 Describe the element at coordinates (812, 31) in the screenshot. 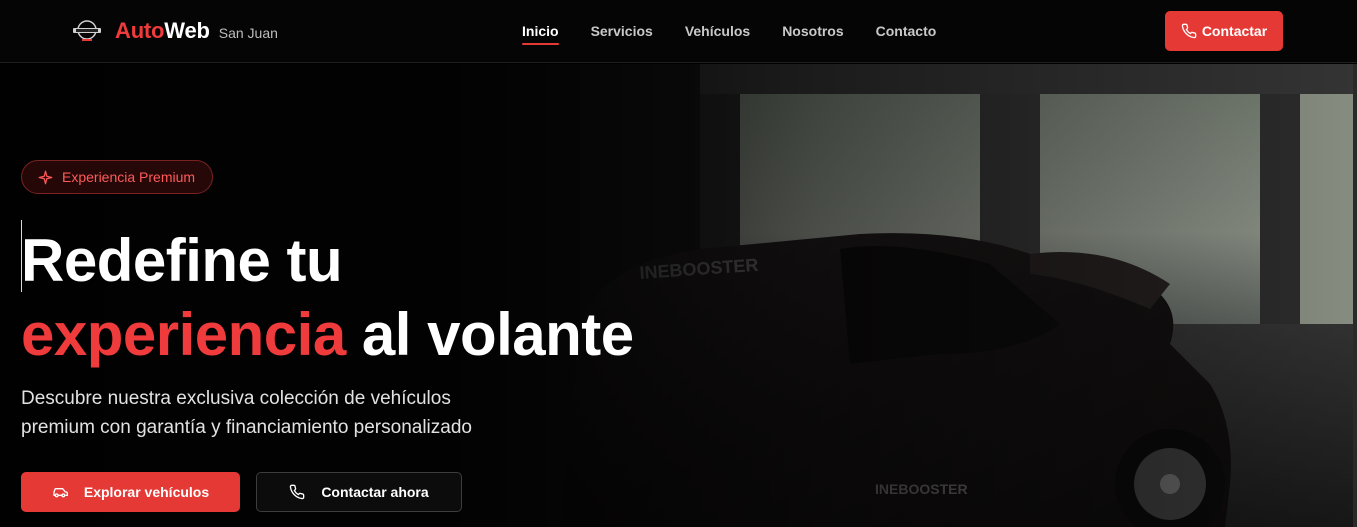

I see `nav-item-nosotros: Nosotros` at that location.